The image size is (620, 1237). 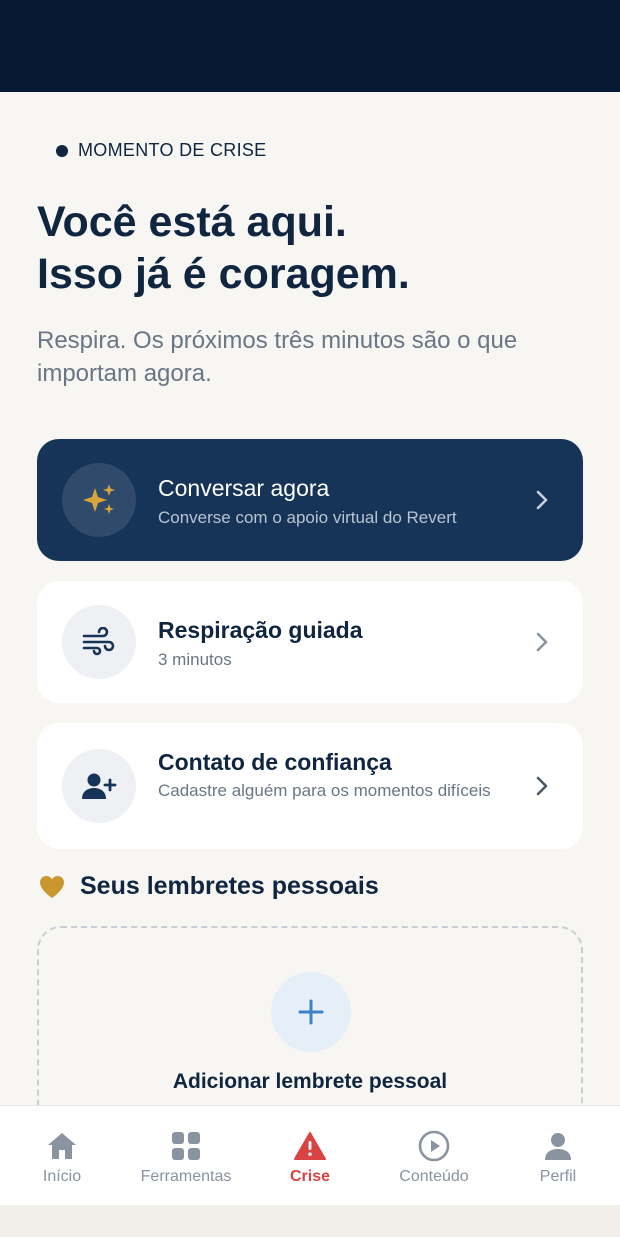 I want to click on grid-icon, so click(x=186, y=1146).